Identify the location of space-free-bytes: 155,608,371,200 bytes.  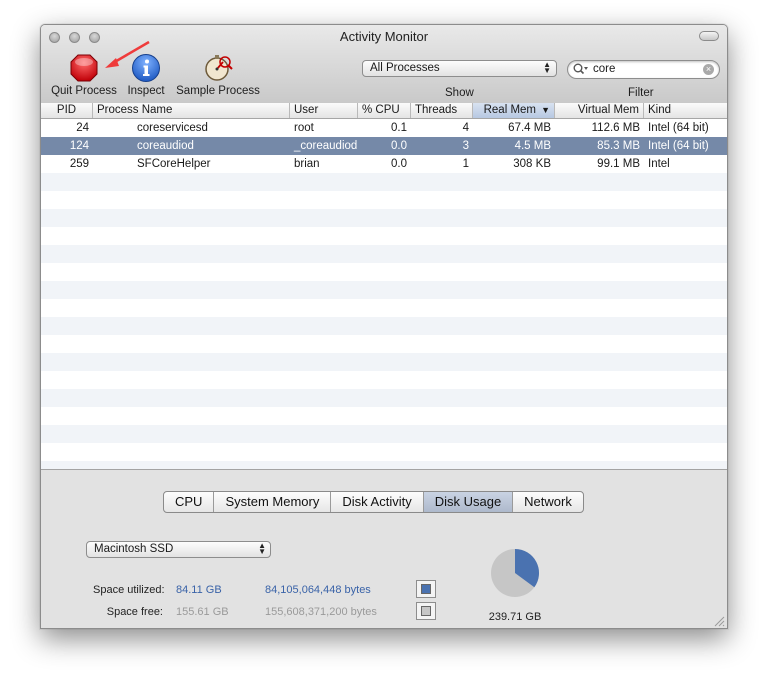
(321, 612).